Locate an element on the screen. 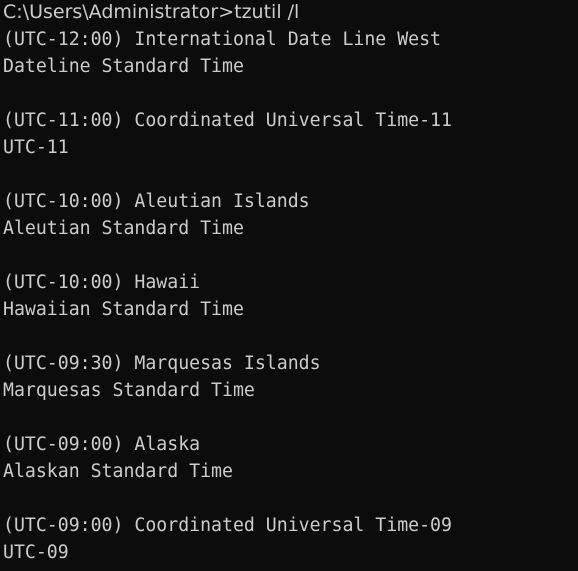  output-line: Hawaiian Standard Time is located at coordinates (123, 309).